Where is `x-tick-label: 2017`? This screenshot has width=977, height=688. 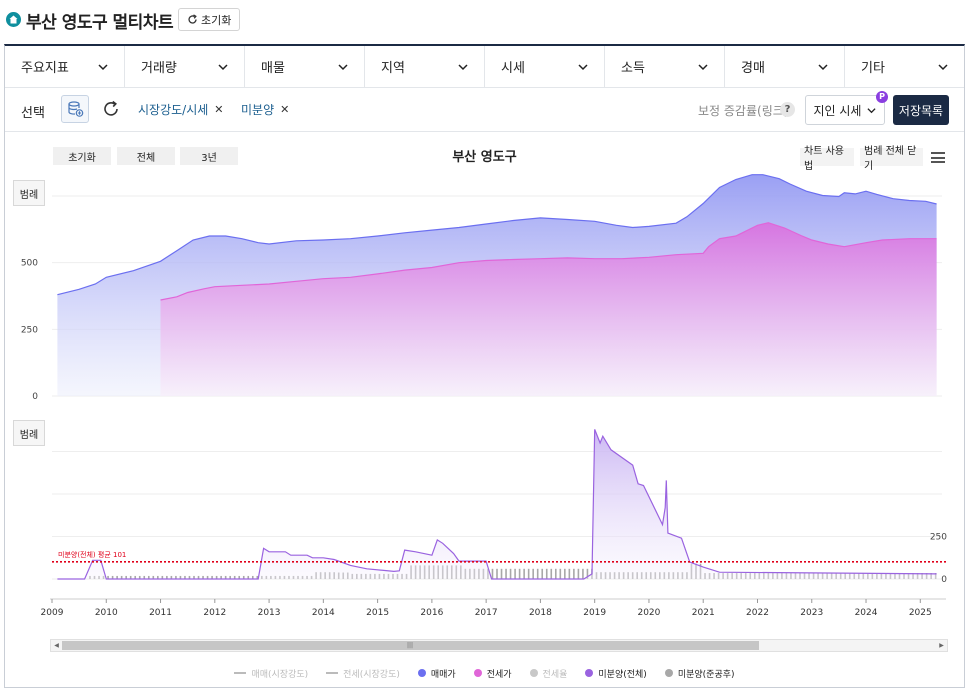
x-tick-label: 2017 is located at coordinates (486, 613).